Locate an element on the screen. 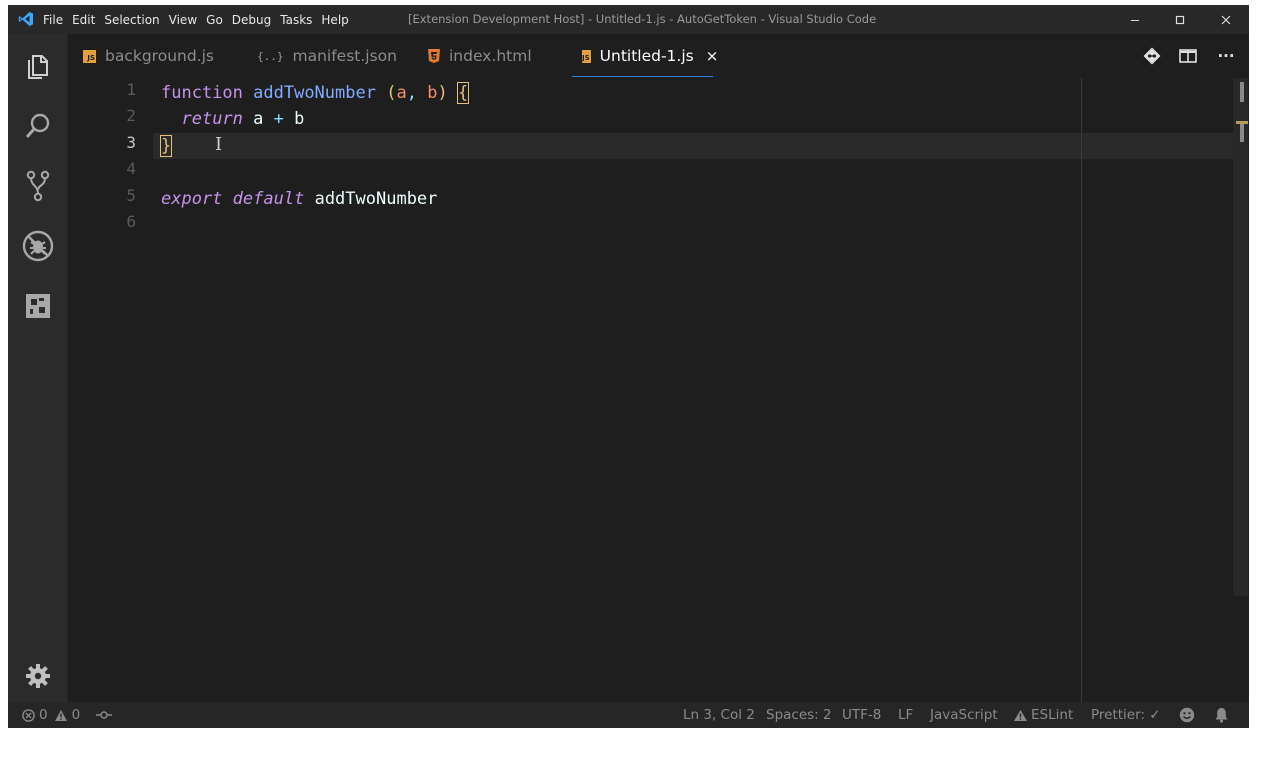 This screenshot has width=1268, height=763. activity-search is located at coordinates (37, 126).